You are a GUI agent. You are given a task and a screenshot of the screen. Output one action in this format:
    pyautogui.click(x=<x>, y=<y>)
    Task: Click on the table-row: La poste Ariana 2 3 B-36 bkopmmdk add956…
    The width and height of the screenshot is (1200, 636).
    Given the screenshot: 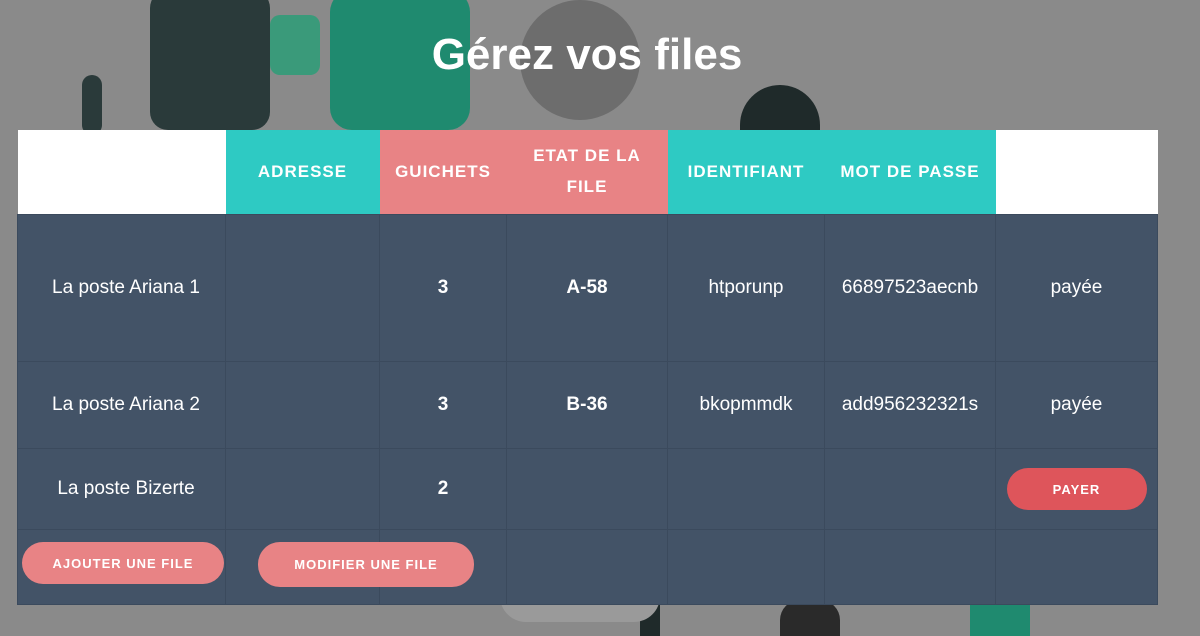 What is the action you would take?
    pyautogui.click(x=587, y=405)
    